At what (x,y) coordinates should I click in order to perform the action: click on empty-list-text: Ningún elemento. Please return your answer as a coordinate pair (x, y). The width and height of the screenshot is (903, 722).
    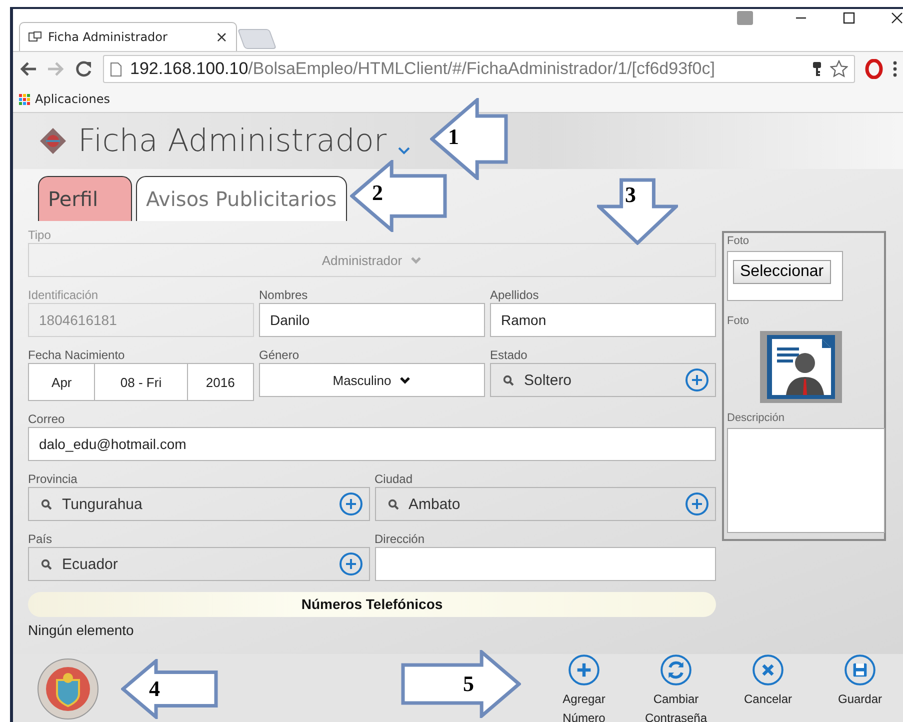
    Looking at the image, I should click on (81, 630).